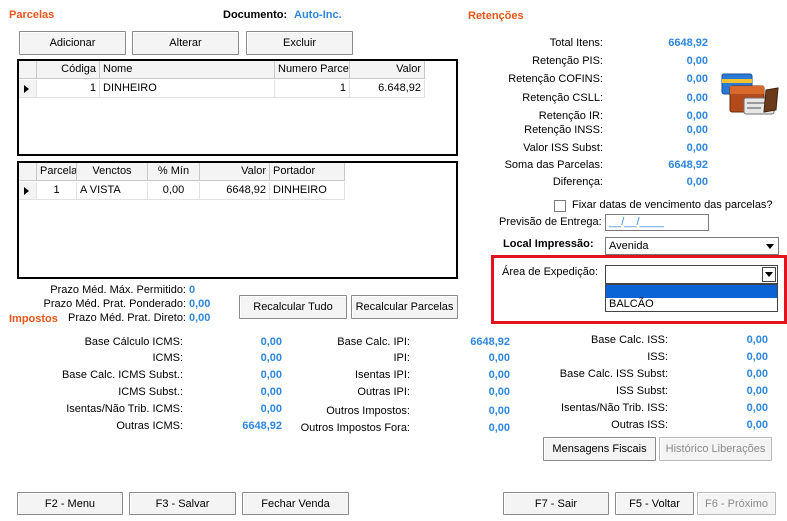  What do you see at coordinates (200, 318) in the screenshot?
I see `prazo-direto-value: 0,00` at bounding box center [200, 318].